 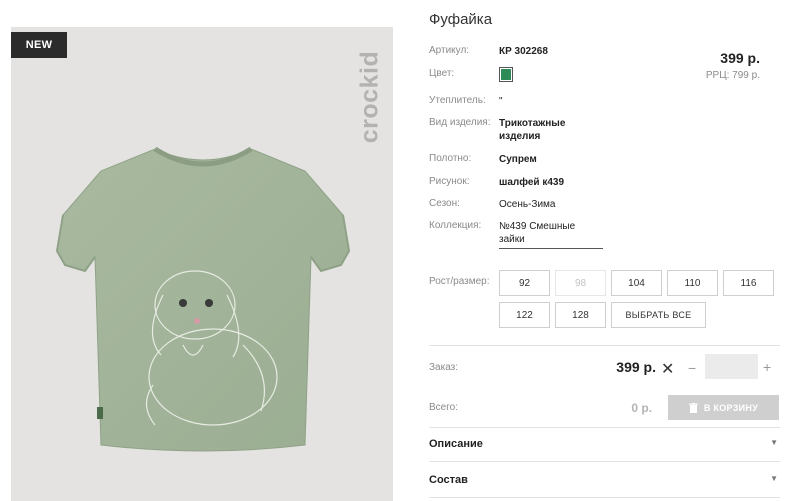 What do you see at coordinates (551, 234) in the screenshot?
I see `collection-value: №439 Смешные зайки` at bounding box center [551, 234].